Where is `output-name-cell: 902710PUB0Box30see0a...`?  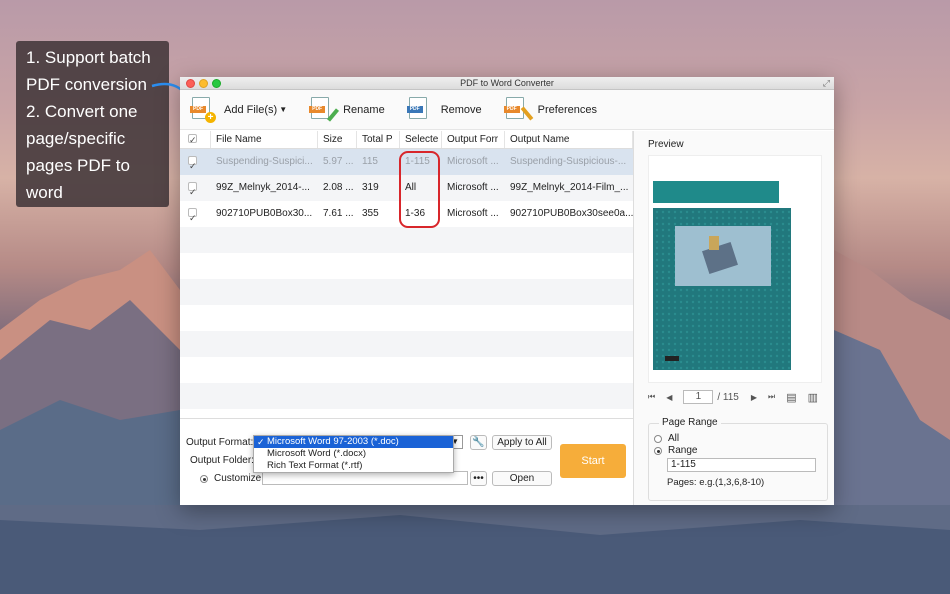
output-name-cell: 902710PUB0Box30see0a... is located at coordinates (571, 213).